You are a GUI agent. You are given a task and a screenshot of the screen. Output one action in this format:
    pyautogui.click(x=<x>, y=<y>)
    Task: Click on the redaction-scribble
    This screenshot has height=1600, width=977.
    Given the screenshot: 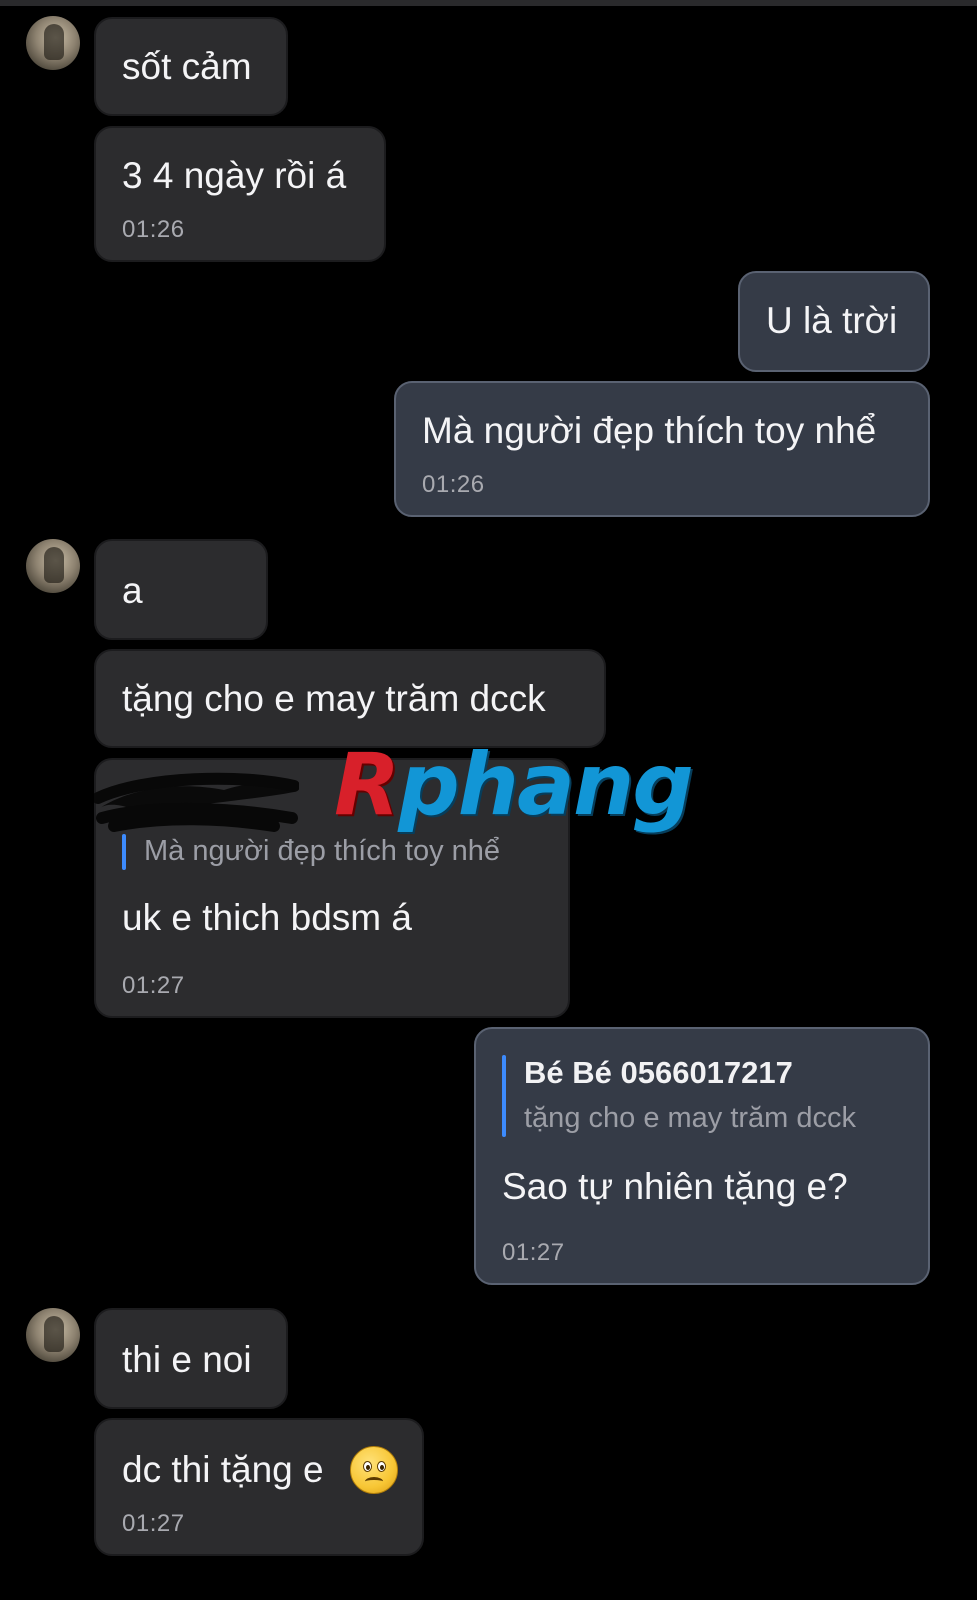 What is the action you would take?
    pyautogui.click(x=196, y=802)
    